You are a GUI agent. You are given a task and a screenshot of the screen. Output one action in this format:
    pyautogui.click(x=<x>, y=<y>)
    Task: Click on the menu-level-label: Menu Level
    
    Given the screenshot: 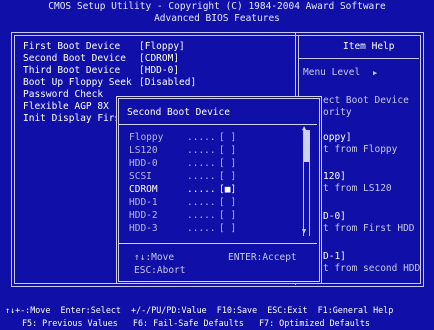 What is the action you would take?
    pyautogui.click(x=332, y=72)
    